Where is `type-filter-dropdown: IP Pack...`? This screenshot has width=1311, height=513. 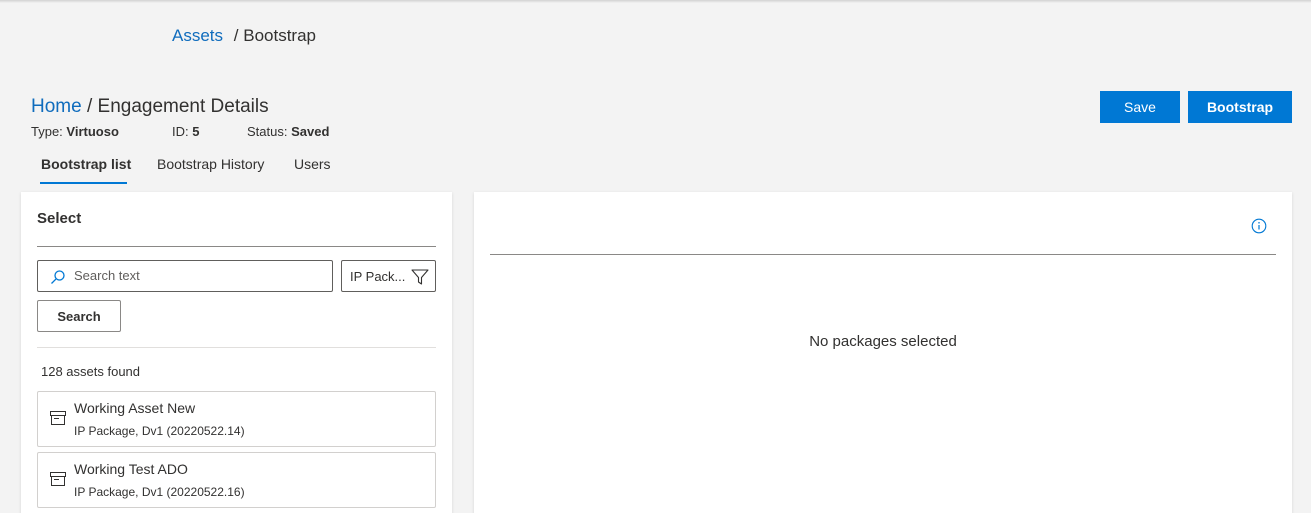 type-filter-dropdown: IP Pack... is located at coordinates (388, 276).